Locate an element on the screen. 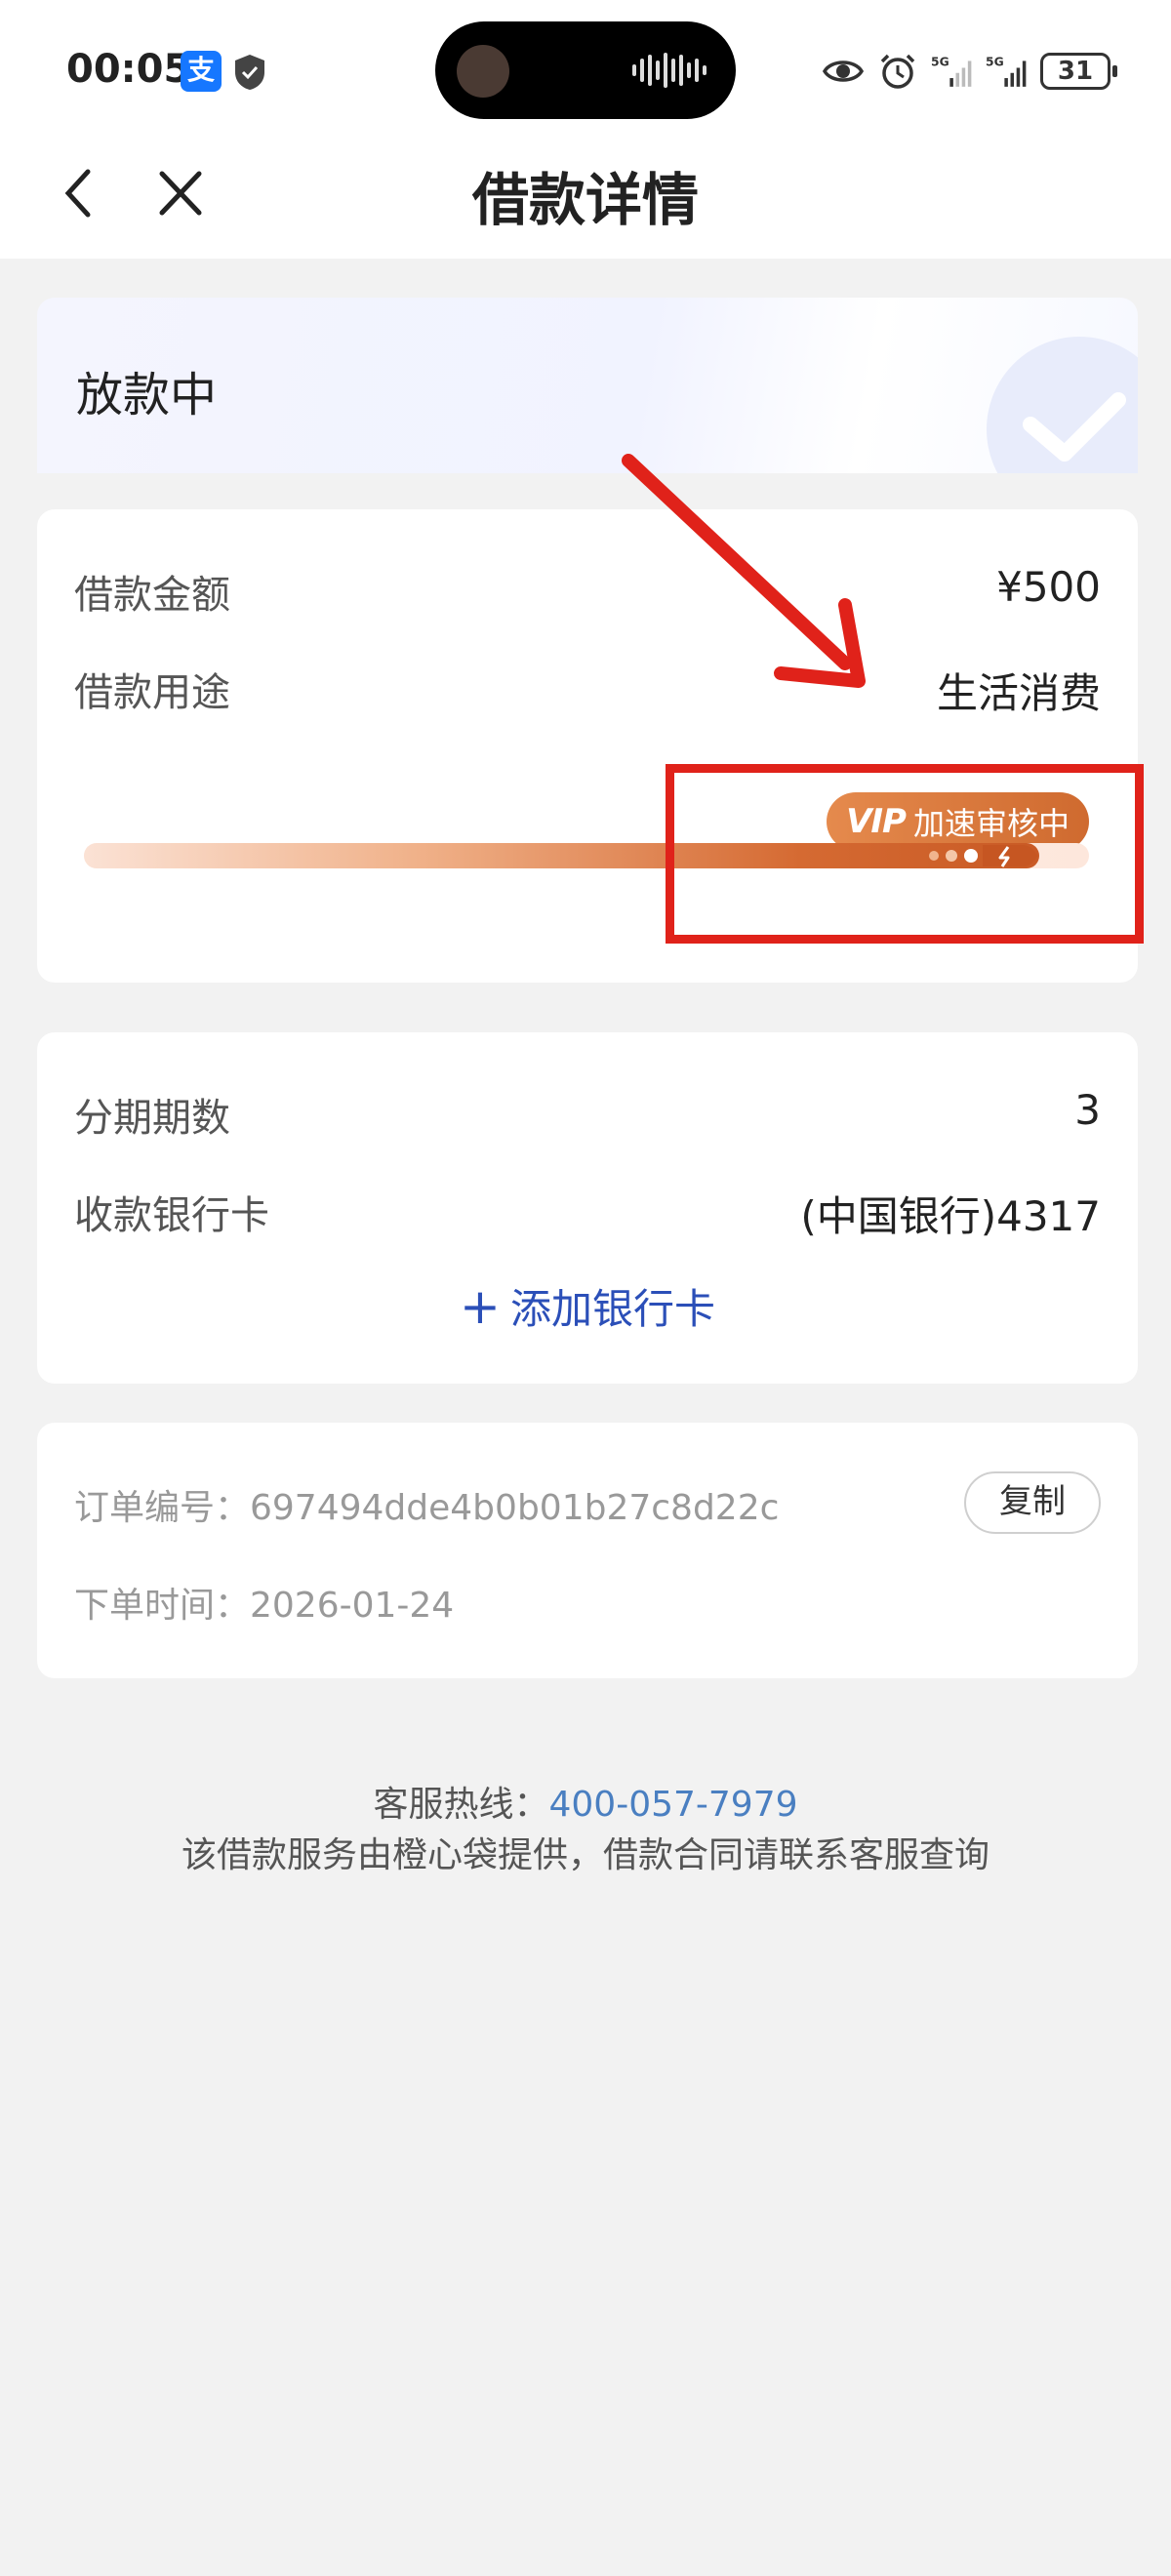 The image size is (1171, 2576). copy-button: 复制 is located at coordinates (1032, 1502).